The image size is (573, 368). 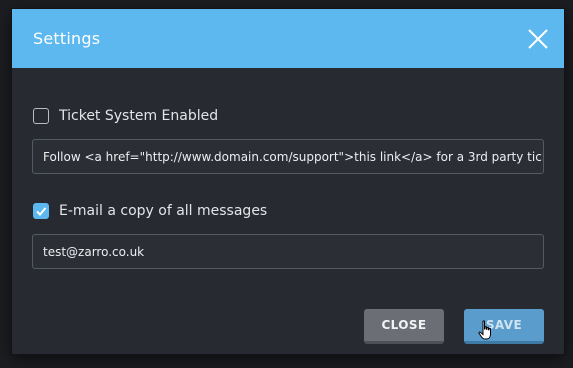 I want to click on close-x-icon, so click(x=538, y=39).